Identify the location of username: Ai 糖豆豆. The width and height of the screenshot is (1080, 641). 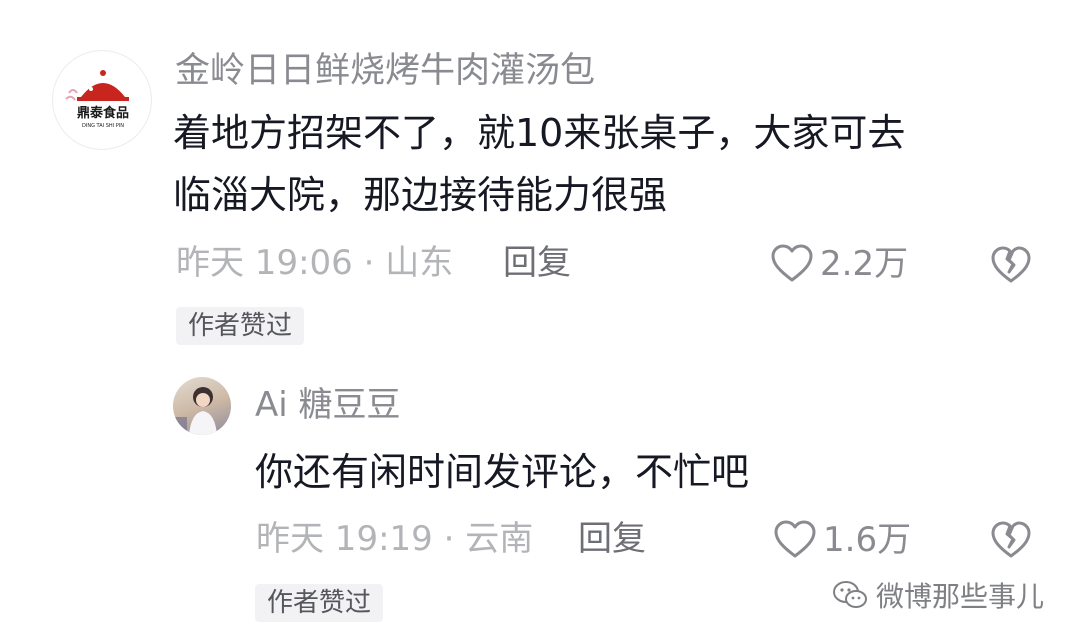
(328, 405).